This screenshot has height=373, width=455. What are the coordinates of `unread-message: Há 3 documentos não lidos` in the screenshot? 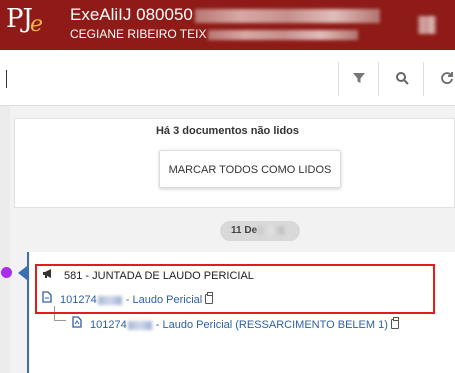 It's located at (227, 131).